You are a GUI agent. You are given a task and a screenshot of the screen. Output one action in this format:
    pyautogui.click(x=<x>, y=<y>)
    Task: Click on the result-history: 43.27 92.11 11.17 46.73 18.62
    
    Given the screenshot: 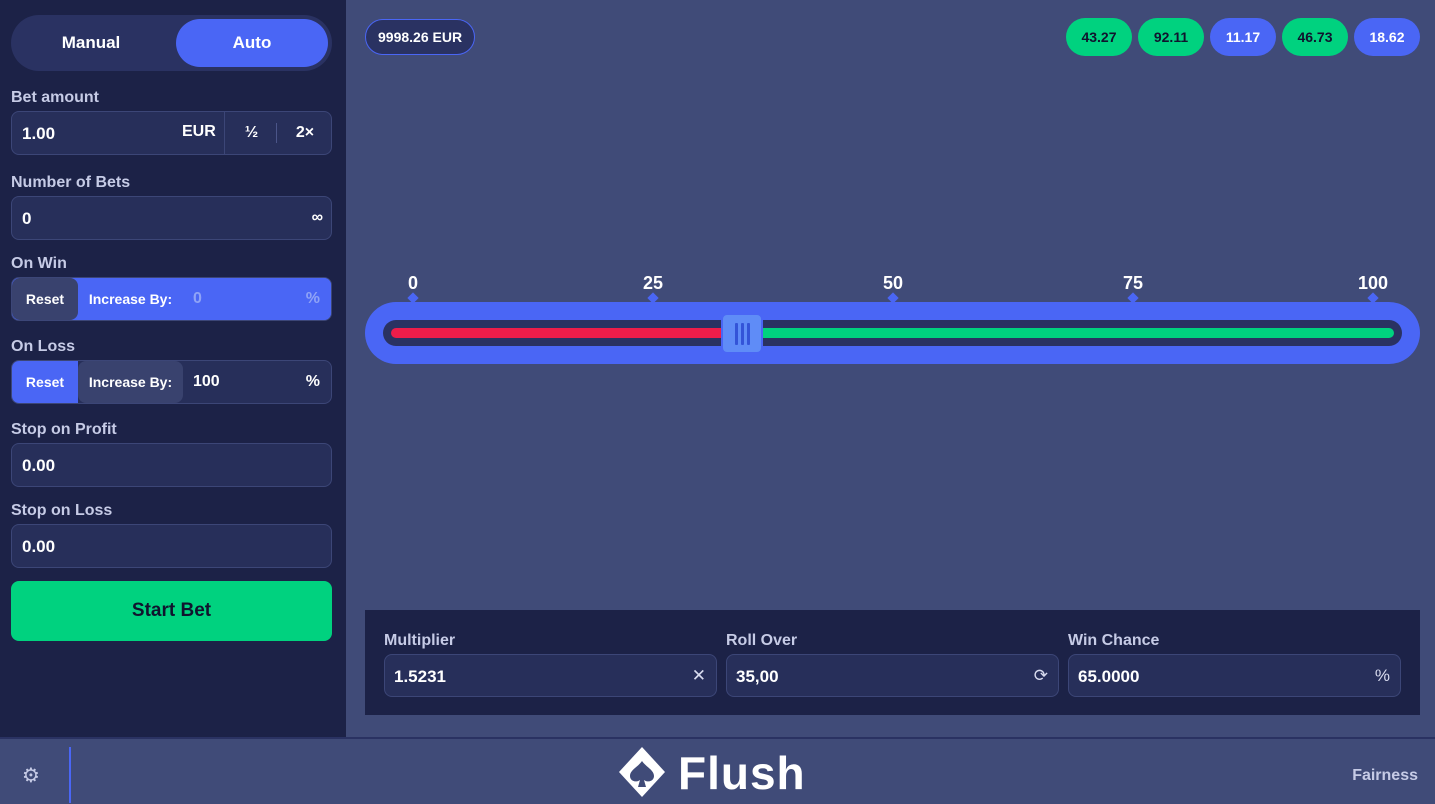 What is the action you would take?
    pyautogui.click(x=1243, y=37)
    